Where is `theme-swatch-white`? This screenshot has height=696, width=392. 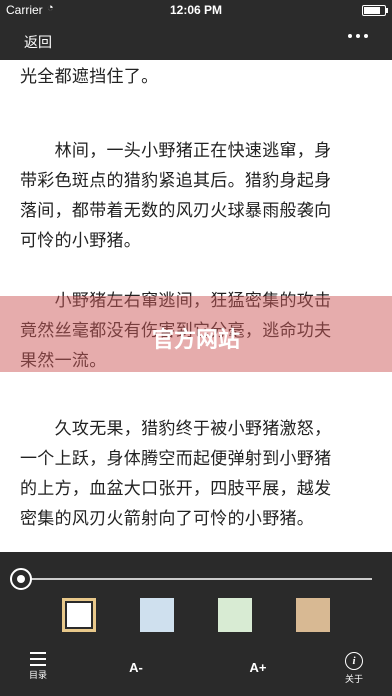 theme-swatch-white is located at coordinates (79, 615).